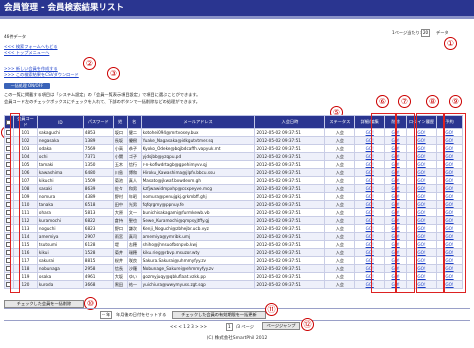 The width and height of the screenshot is (474, 348). What do you see at coordinates (442, 32) in the screenshot?
I see `per-page-unit: データ` at bounding box center [442, 32].